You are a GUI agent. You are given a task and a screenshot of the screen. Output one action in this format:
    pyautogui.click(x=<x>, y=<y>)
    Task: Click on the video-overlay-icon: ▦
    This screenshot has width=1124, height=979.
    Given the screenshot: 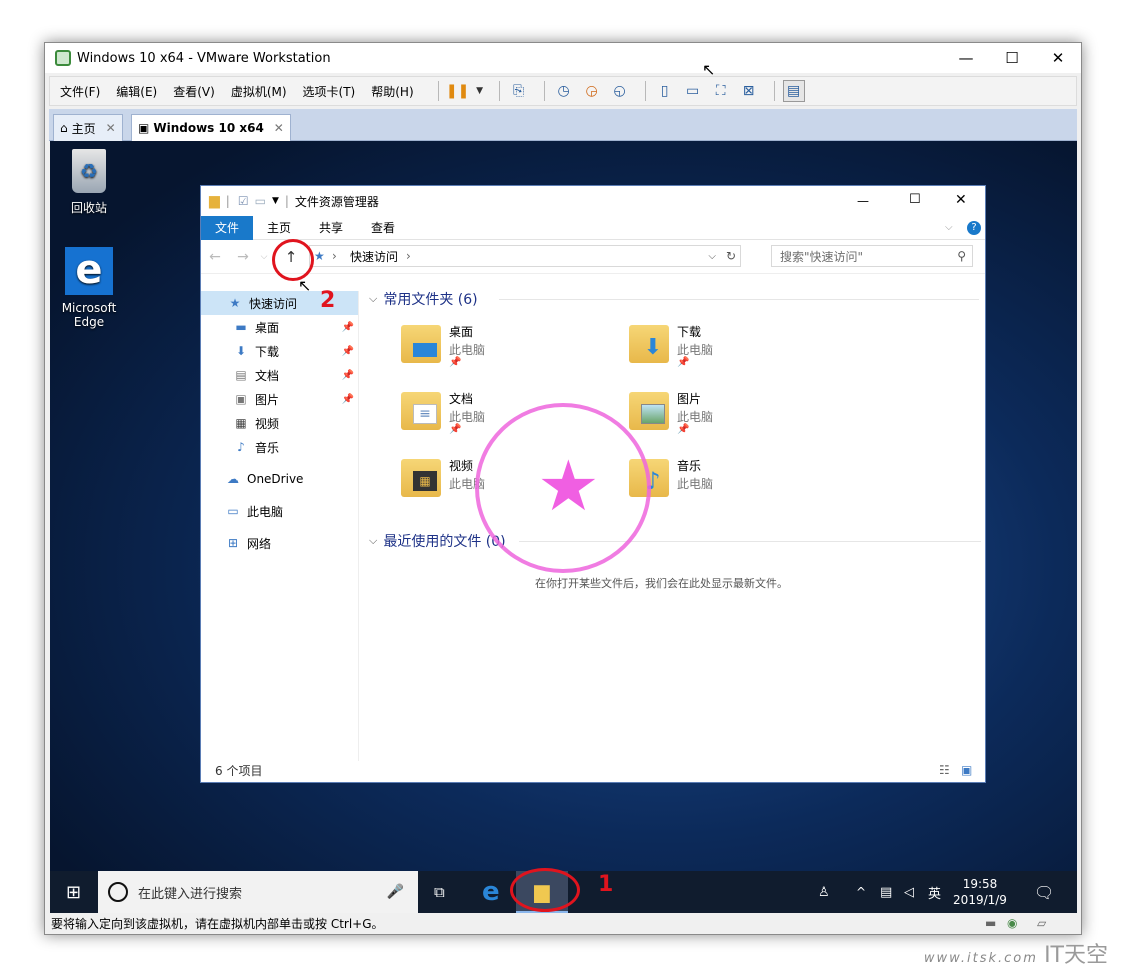 What is the action you would take?
    pyautogui.click(x=425, y=481)
    